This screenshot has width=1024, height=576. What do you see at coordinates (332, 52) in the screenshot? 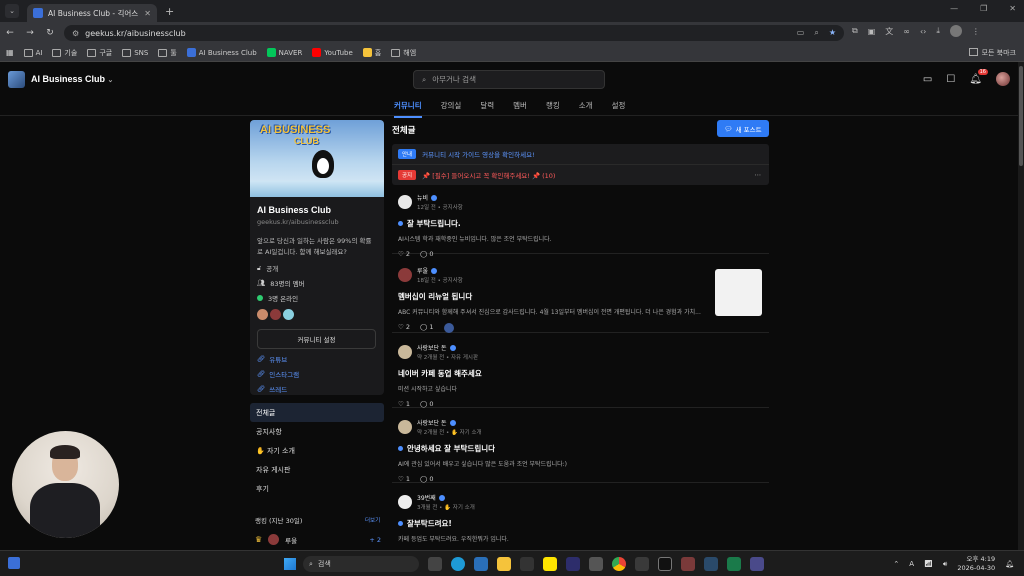
I see `bookmark-item: YouTube` at bounding box center [332, 52].